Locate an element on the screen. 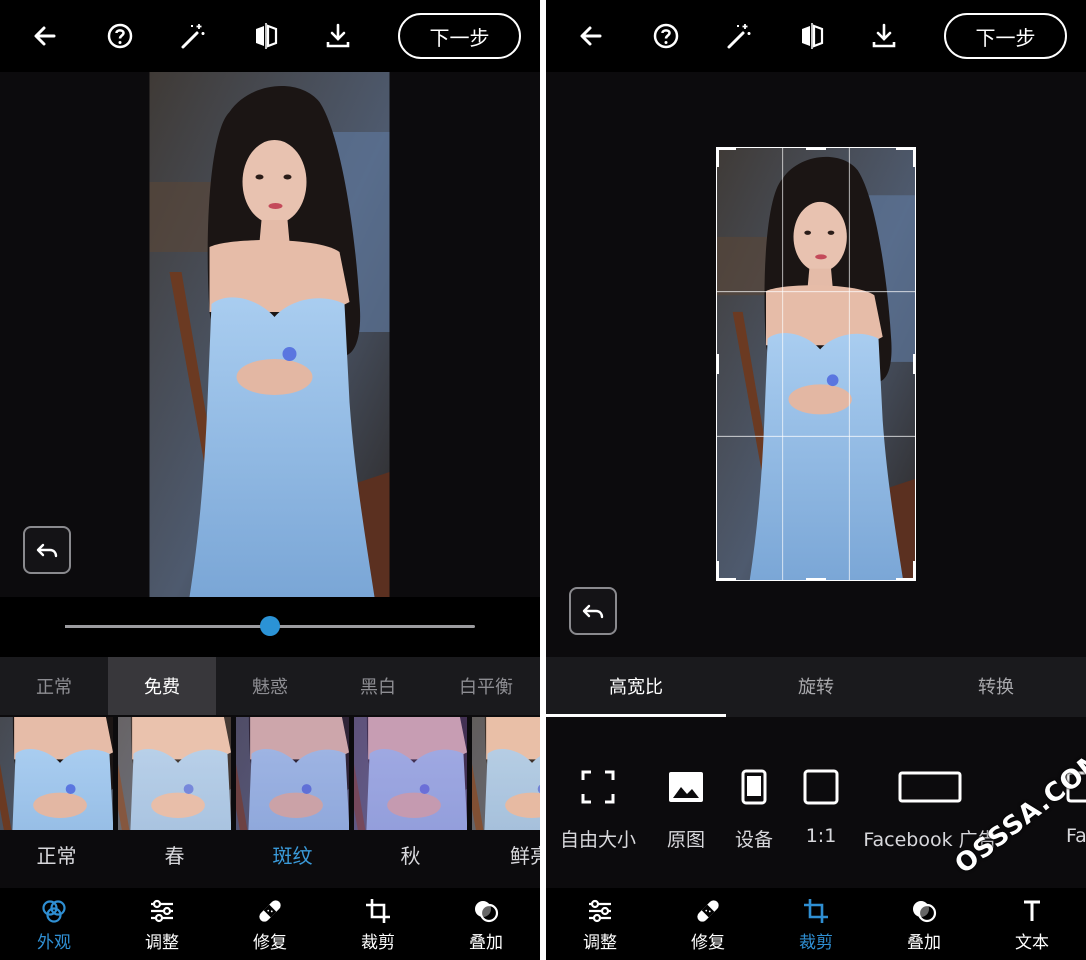 Image resolution: width=1086 pixels, height=960 pixels. looks-icon is located at coordinates (54, 911).